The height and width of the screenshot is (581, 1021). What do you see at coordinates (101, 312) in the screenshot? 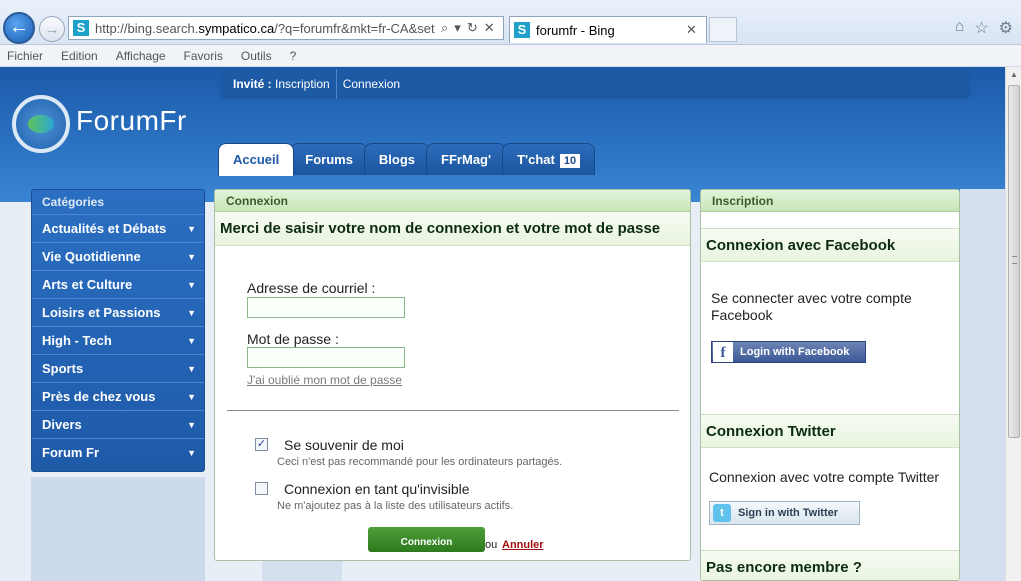
I see `sidebar-item-label: Loisirs et Passions` at bounding box center [101, 312].